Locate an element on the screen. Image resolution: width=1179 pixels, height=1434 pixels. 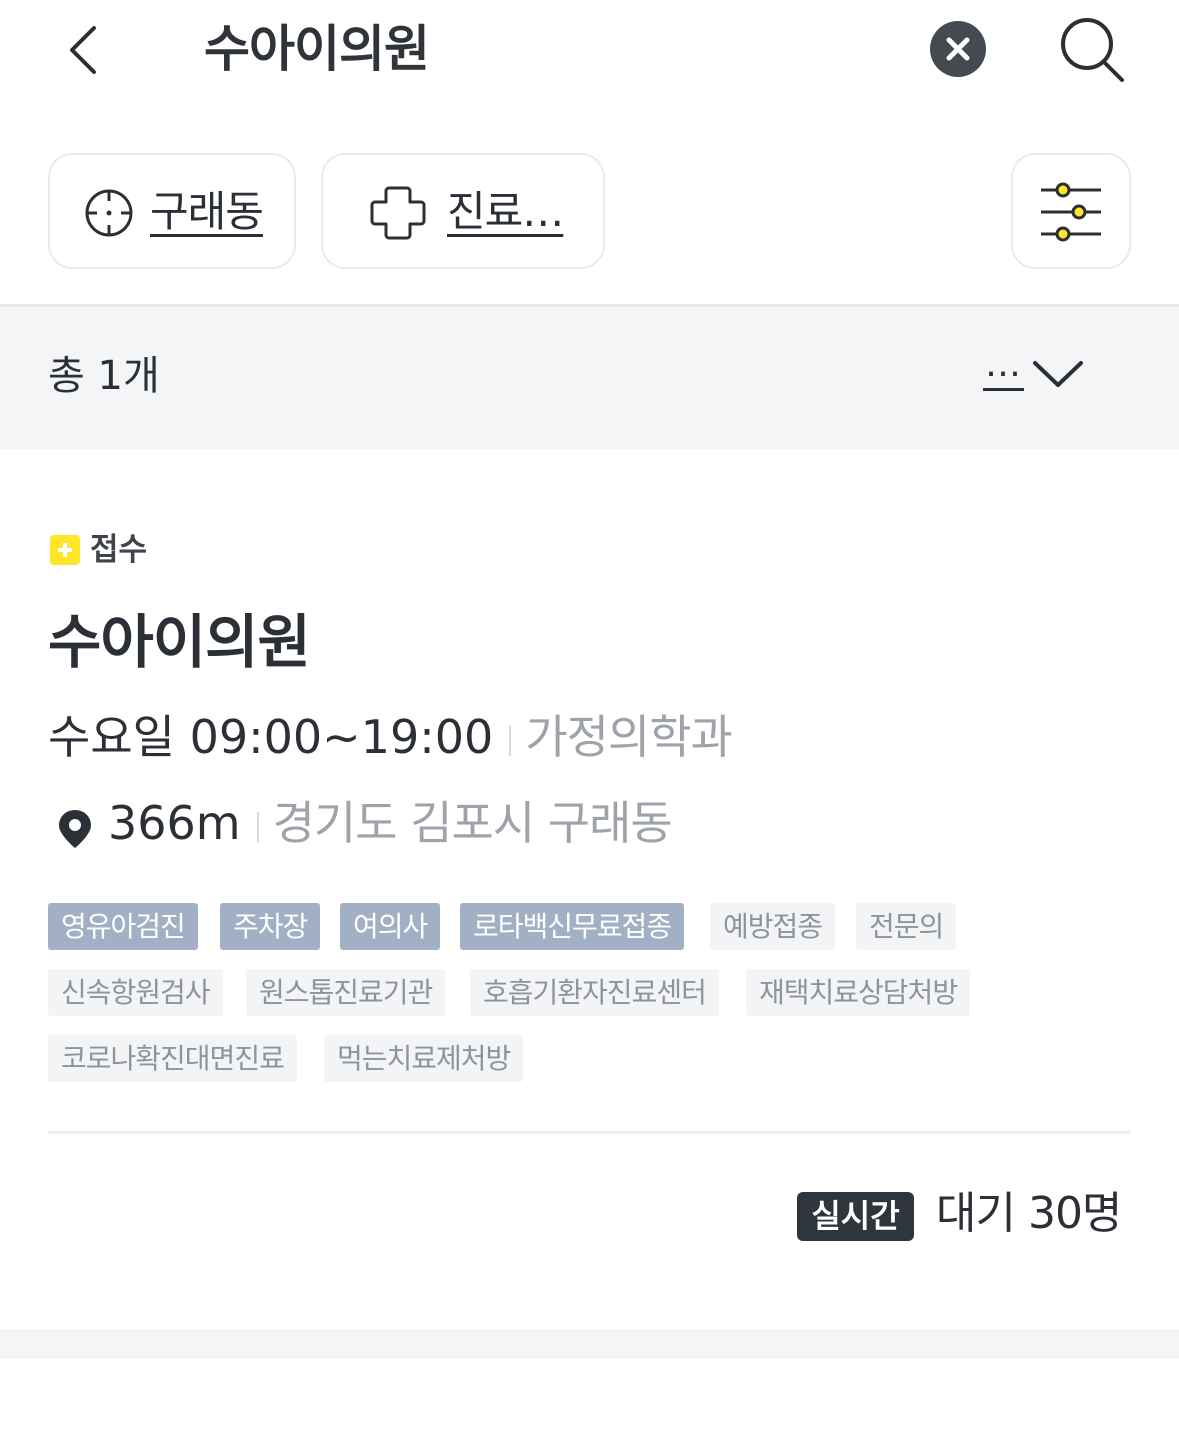
tag: 전문의 is located at coordinates (906, 926).